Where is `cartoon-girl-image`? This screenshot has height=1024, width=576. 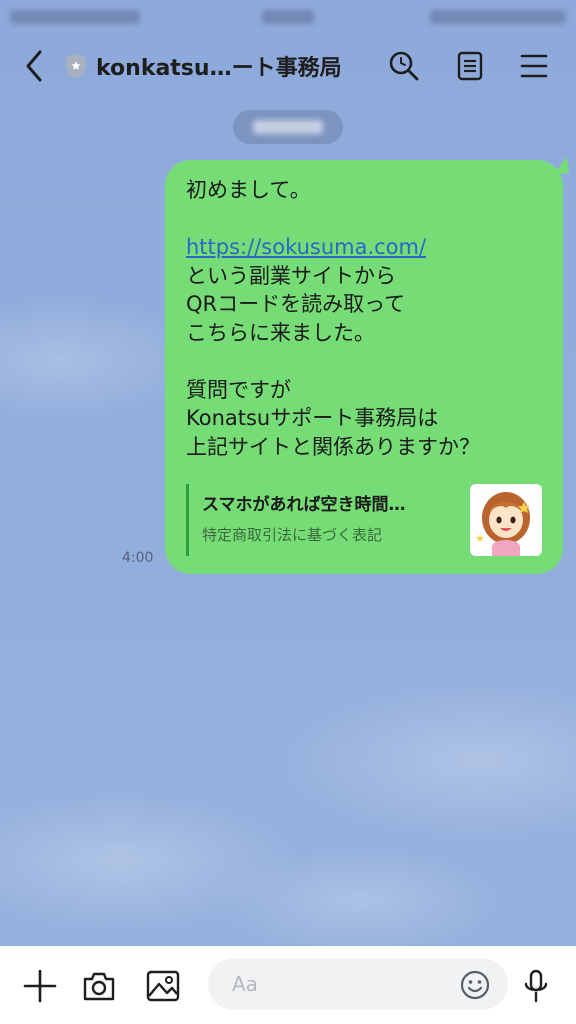
cartoon-girl-image is located at coordinates (506, 520).